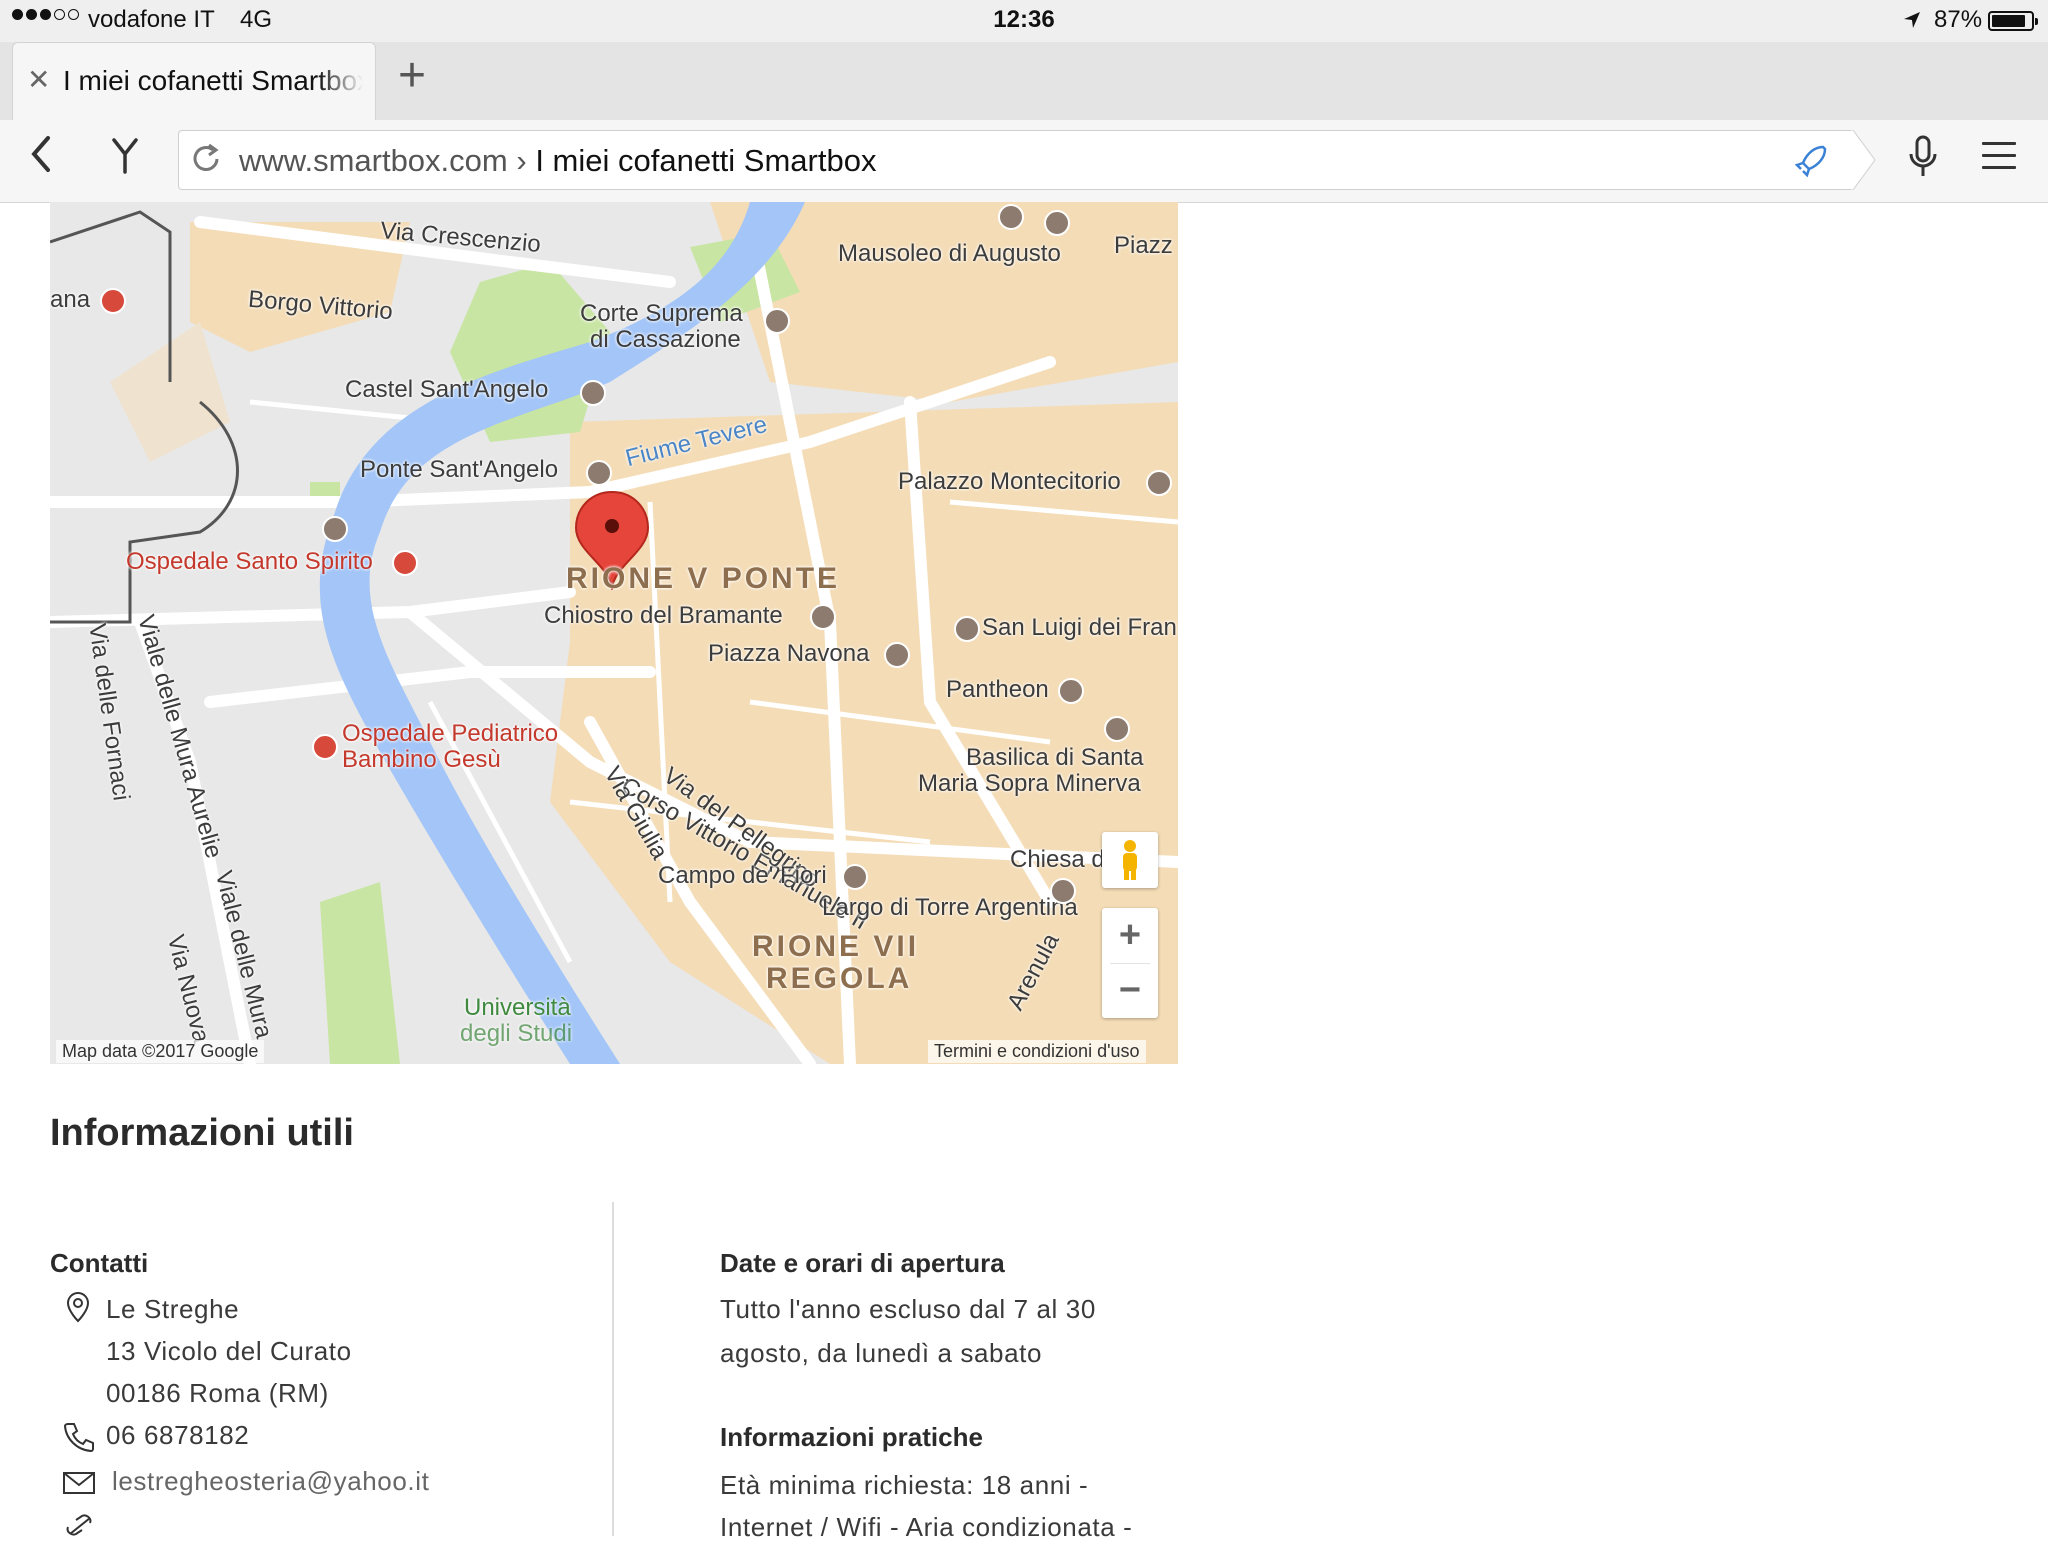 Image resolution: width=2048 pixels, height=1543 pixels. What do you see at coordinates (173, 1309) in the screenshot?
I see `address-line: Le Streghe` at bounding box center [173, 1309].